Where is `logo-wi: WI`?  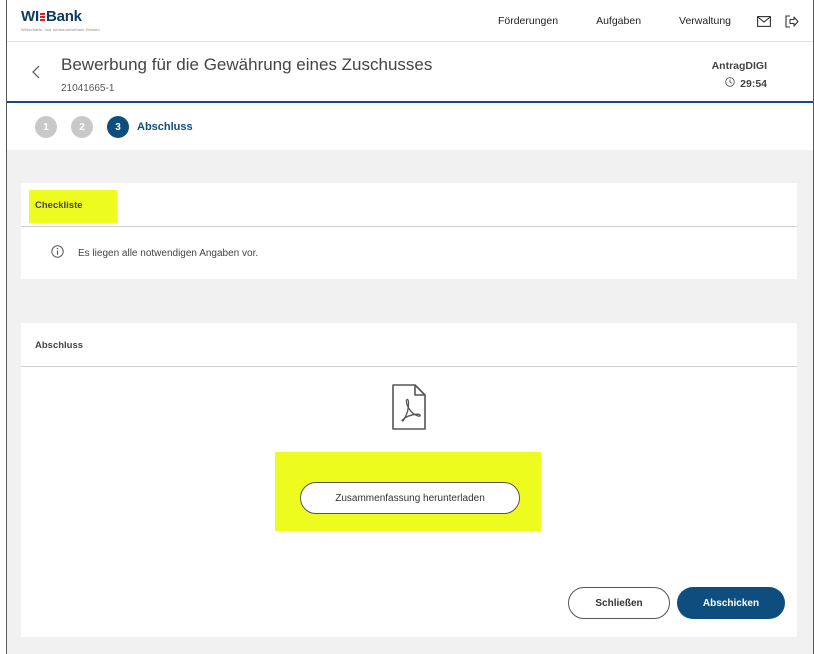
logo-wi: WI is located at coordinates (30, 16).